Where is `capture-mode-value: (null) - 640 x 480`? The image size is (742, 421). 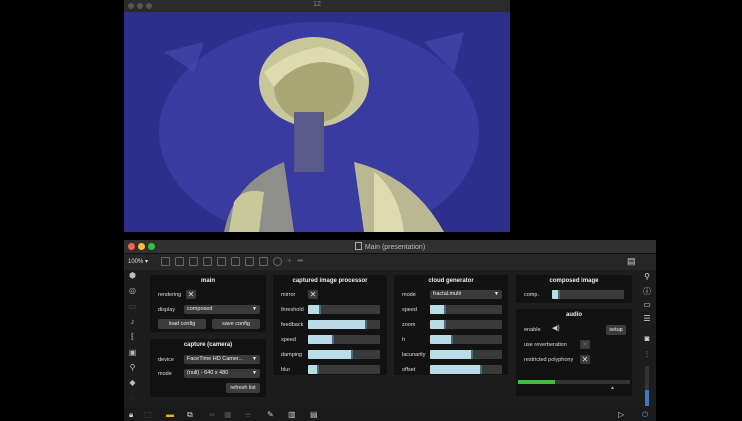 capture-mode-value: (null) - 640 x 480 is located at coordinates (208, 373).